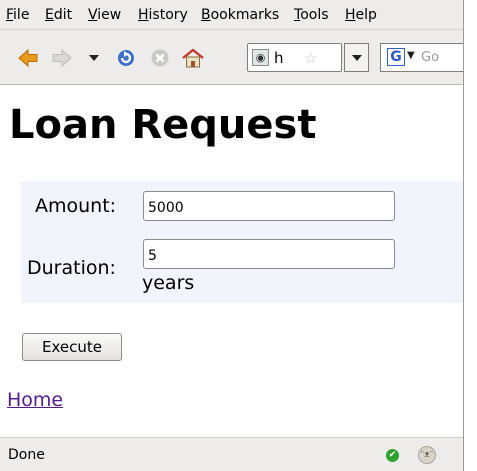 This screenshot has height=471, width=477. Describe the element at coordinates (430, 57) in the screenshot. I see `search-input: Go` at that location.